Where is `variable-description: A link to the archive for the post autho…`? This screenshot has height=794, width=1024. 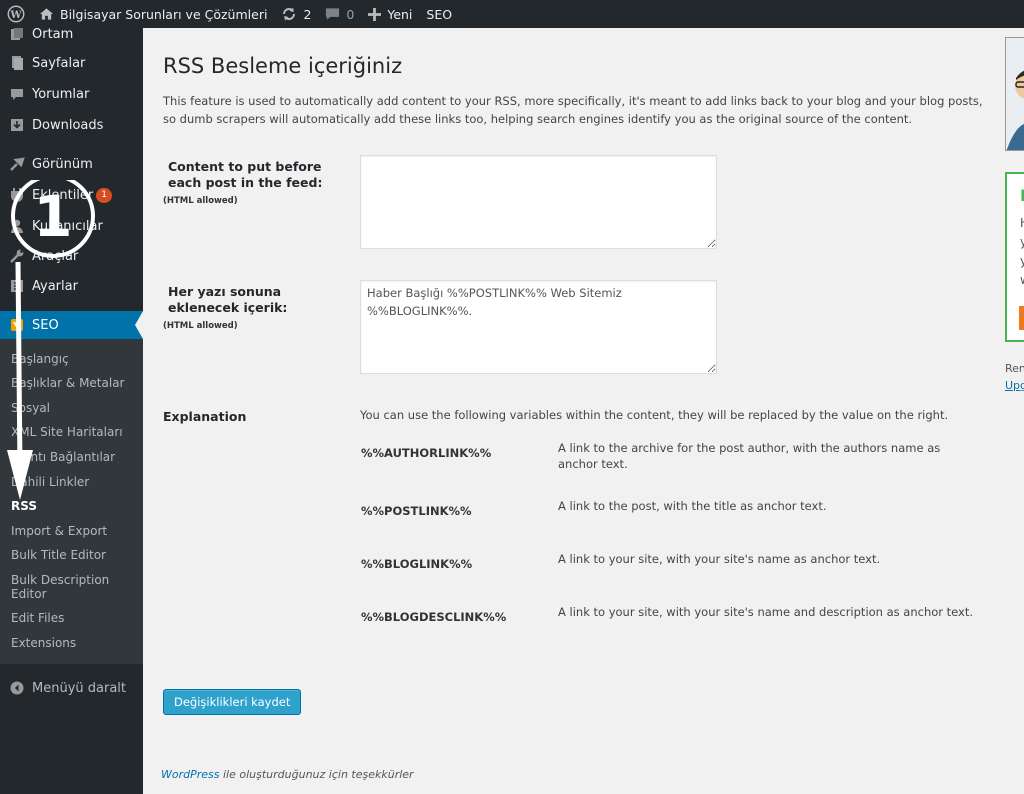
variable-description: A link to the archive for the post autho… is located at coordinates (749, 456).